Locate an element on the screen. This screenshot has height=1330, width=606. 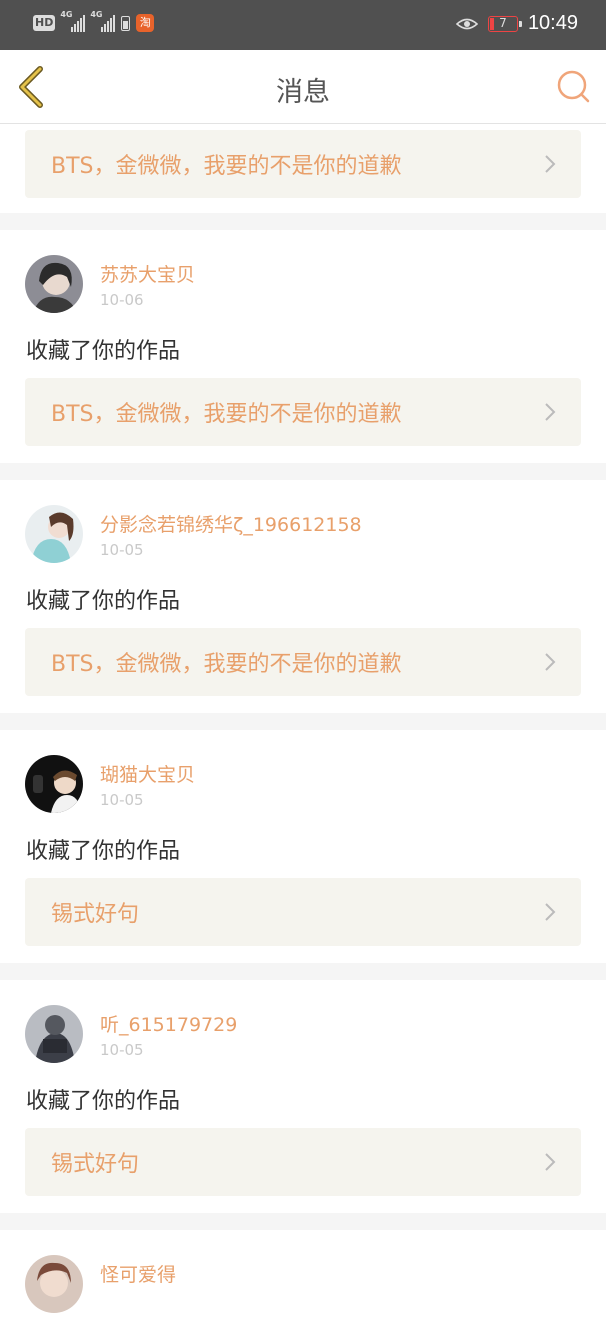
taobao-notification-icon: 淘 is located at coordinates (145, 23).